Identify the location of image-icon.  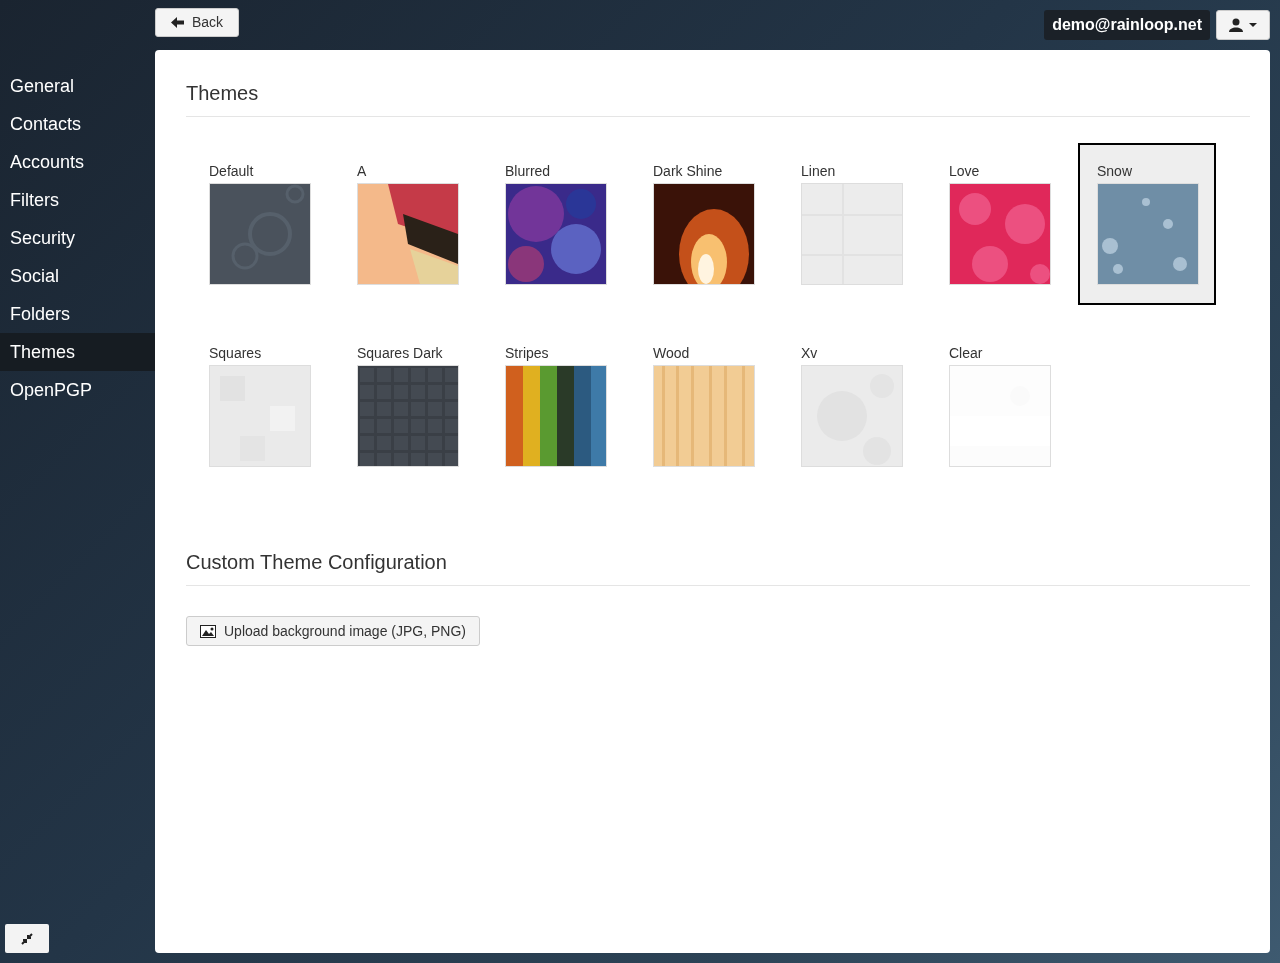
(208, 631).